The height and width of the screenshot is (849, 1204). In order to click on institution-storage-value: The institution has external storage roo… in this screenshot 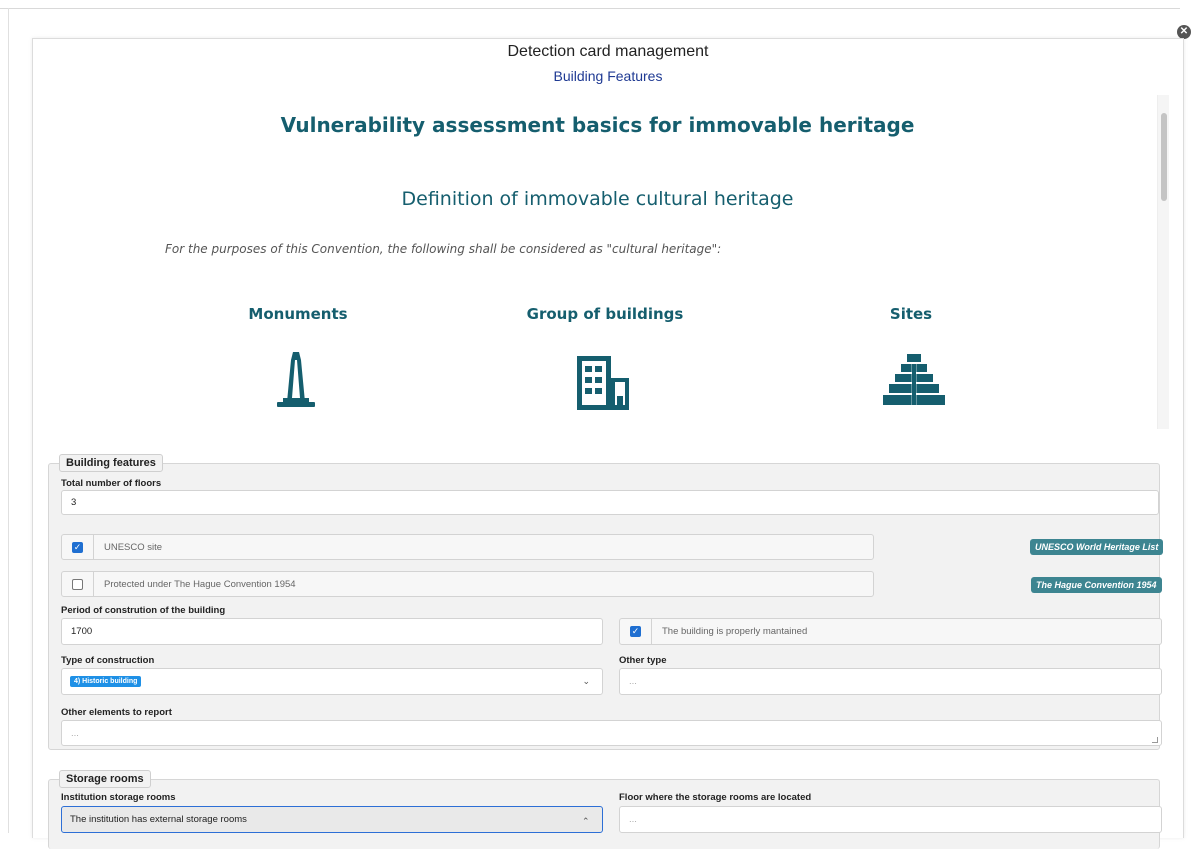, I will do `click(158, 819)`.